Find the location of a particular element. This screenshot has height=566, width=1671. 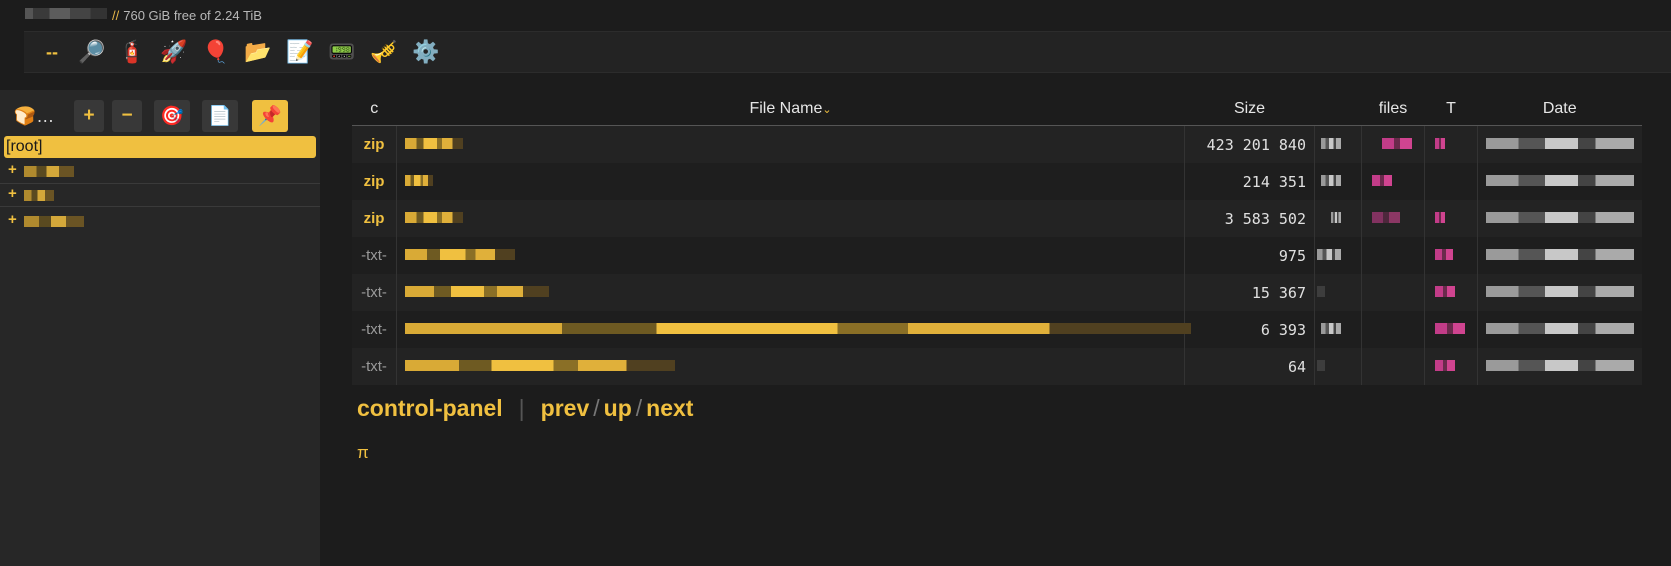

fire-extinguisher-icon: 🧯 is located at coordinates (132, 52).